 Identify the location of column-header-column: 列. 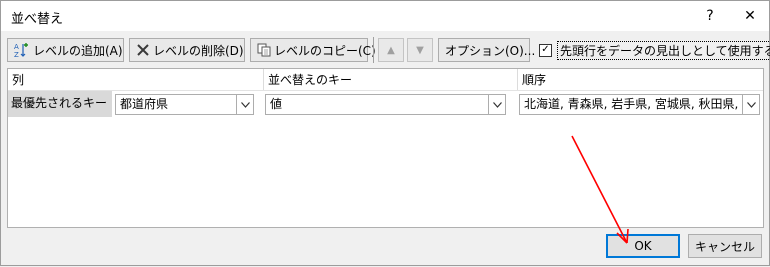
(18, 80).